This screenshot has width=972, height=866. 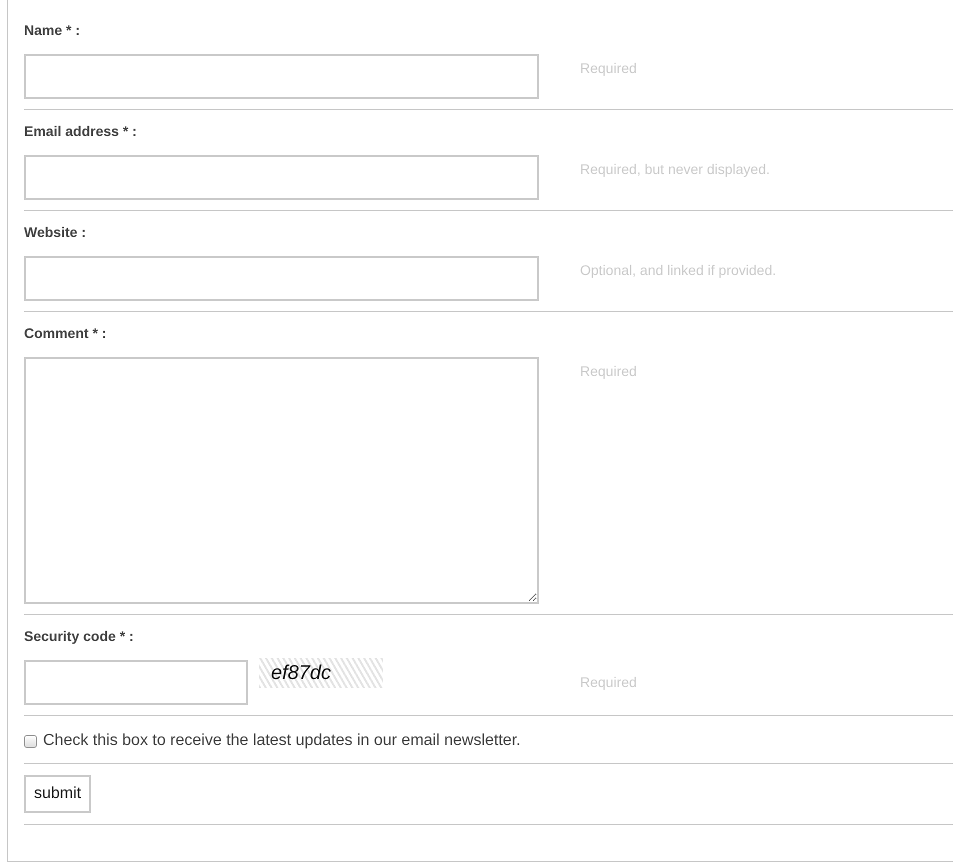 What do you see at coordinates (55, 232) in the screenshot?
I see `field-label: Website :` at bounding box center [55, 232].